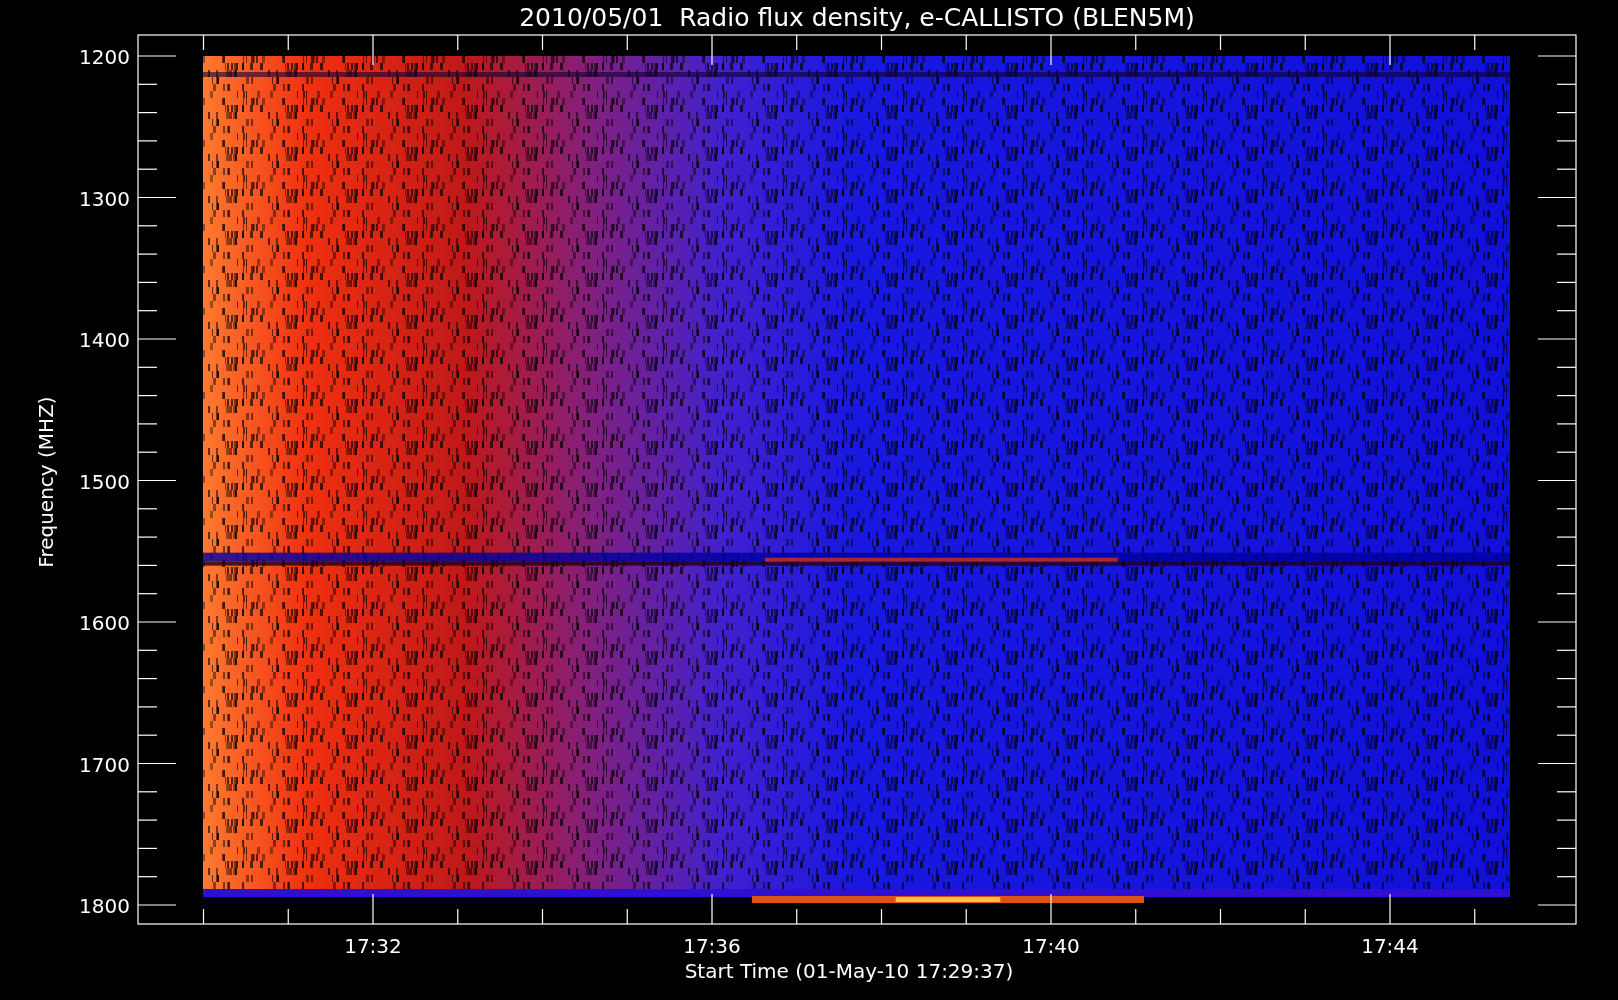  Describe the element at coordinates (104, 340) in the screenshot. I see `y-tick-label: 1400` at that location.